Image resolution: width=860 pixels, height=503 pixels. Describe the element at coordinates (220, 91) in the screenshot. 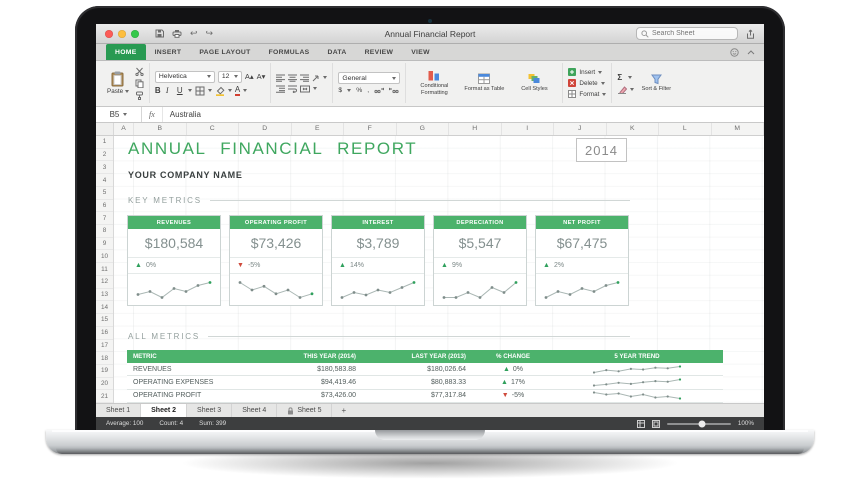

I see `fill-color-icon` at that location.